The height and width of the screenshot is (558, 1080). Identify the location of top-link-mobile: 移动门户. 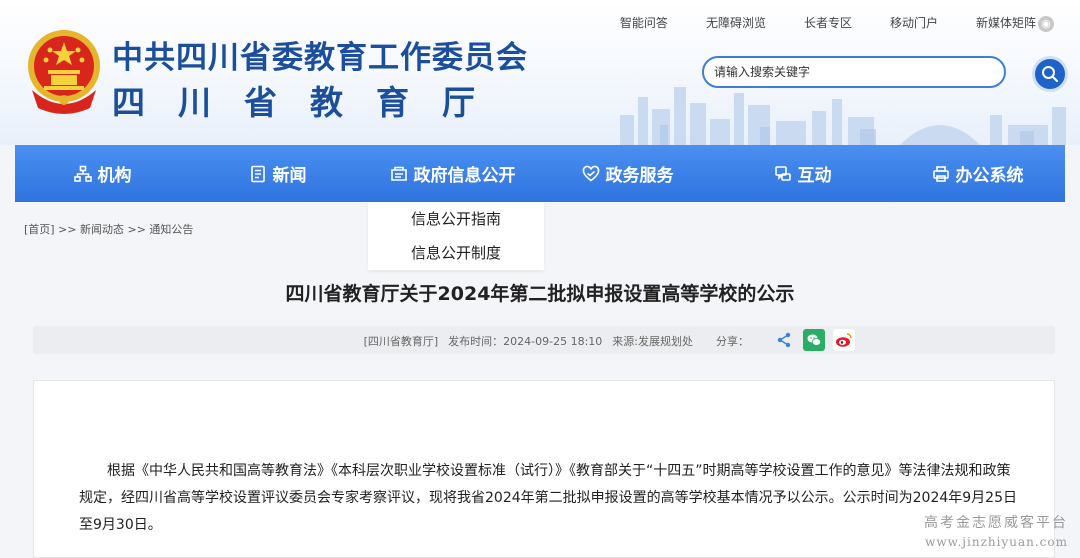
(914, 23).